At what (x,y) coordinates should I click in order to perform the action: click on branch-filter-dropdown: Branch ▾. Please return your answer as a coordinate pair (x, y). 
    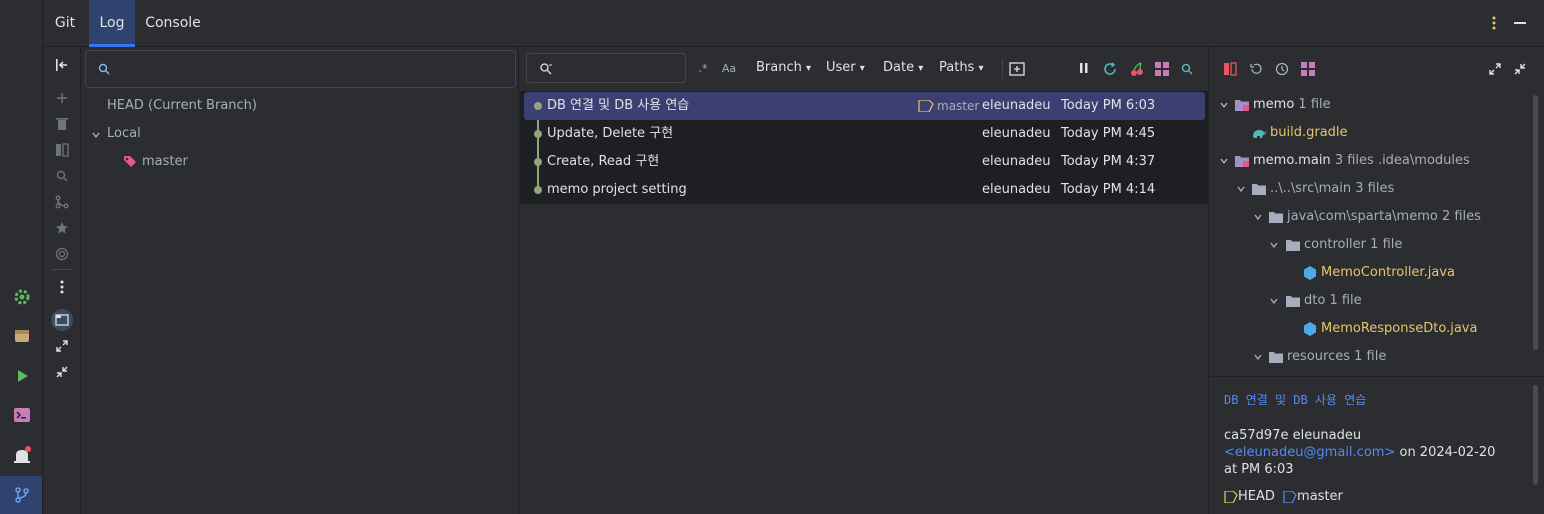
    Looking at the image, I should click on (783, 67).